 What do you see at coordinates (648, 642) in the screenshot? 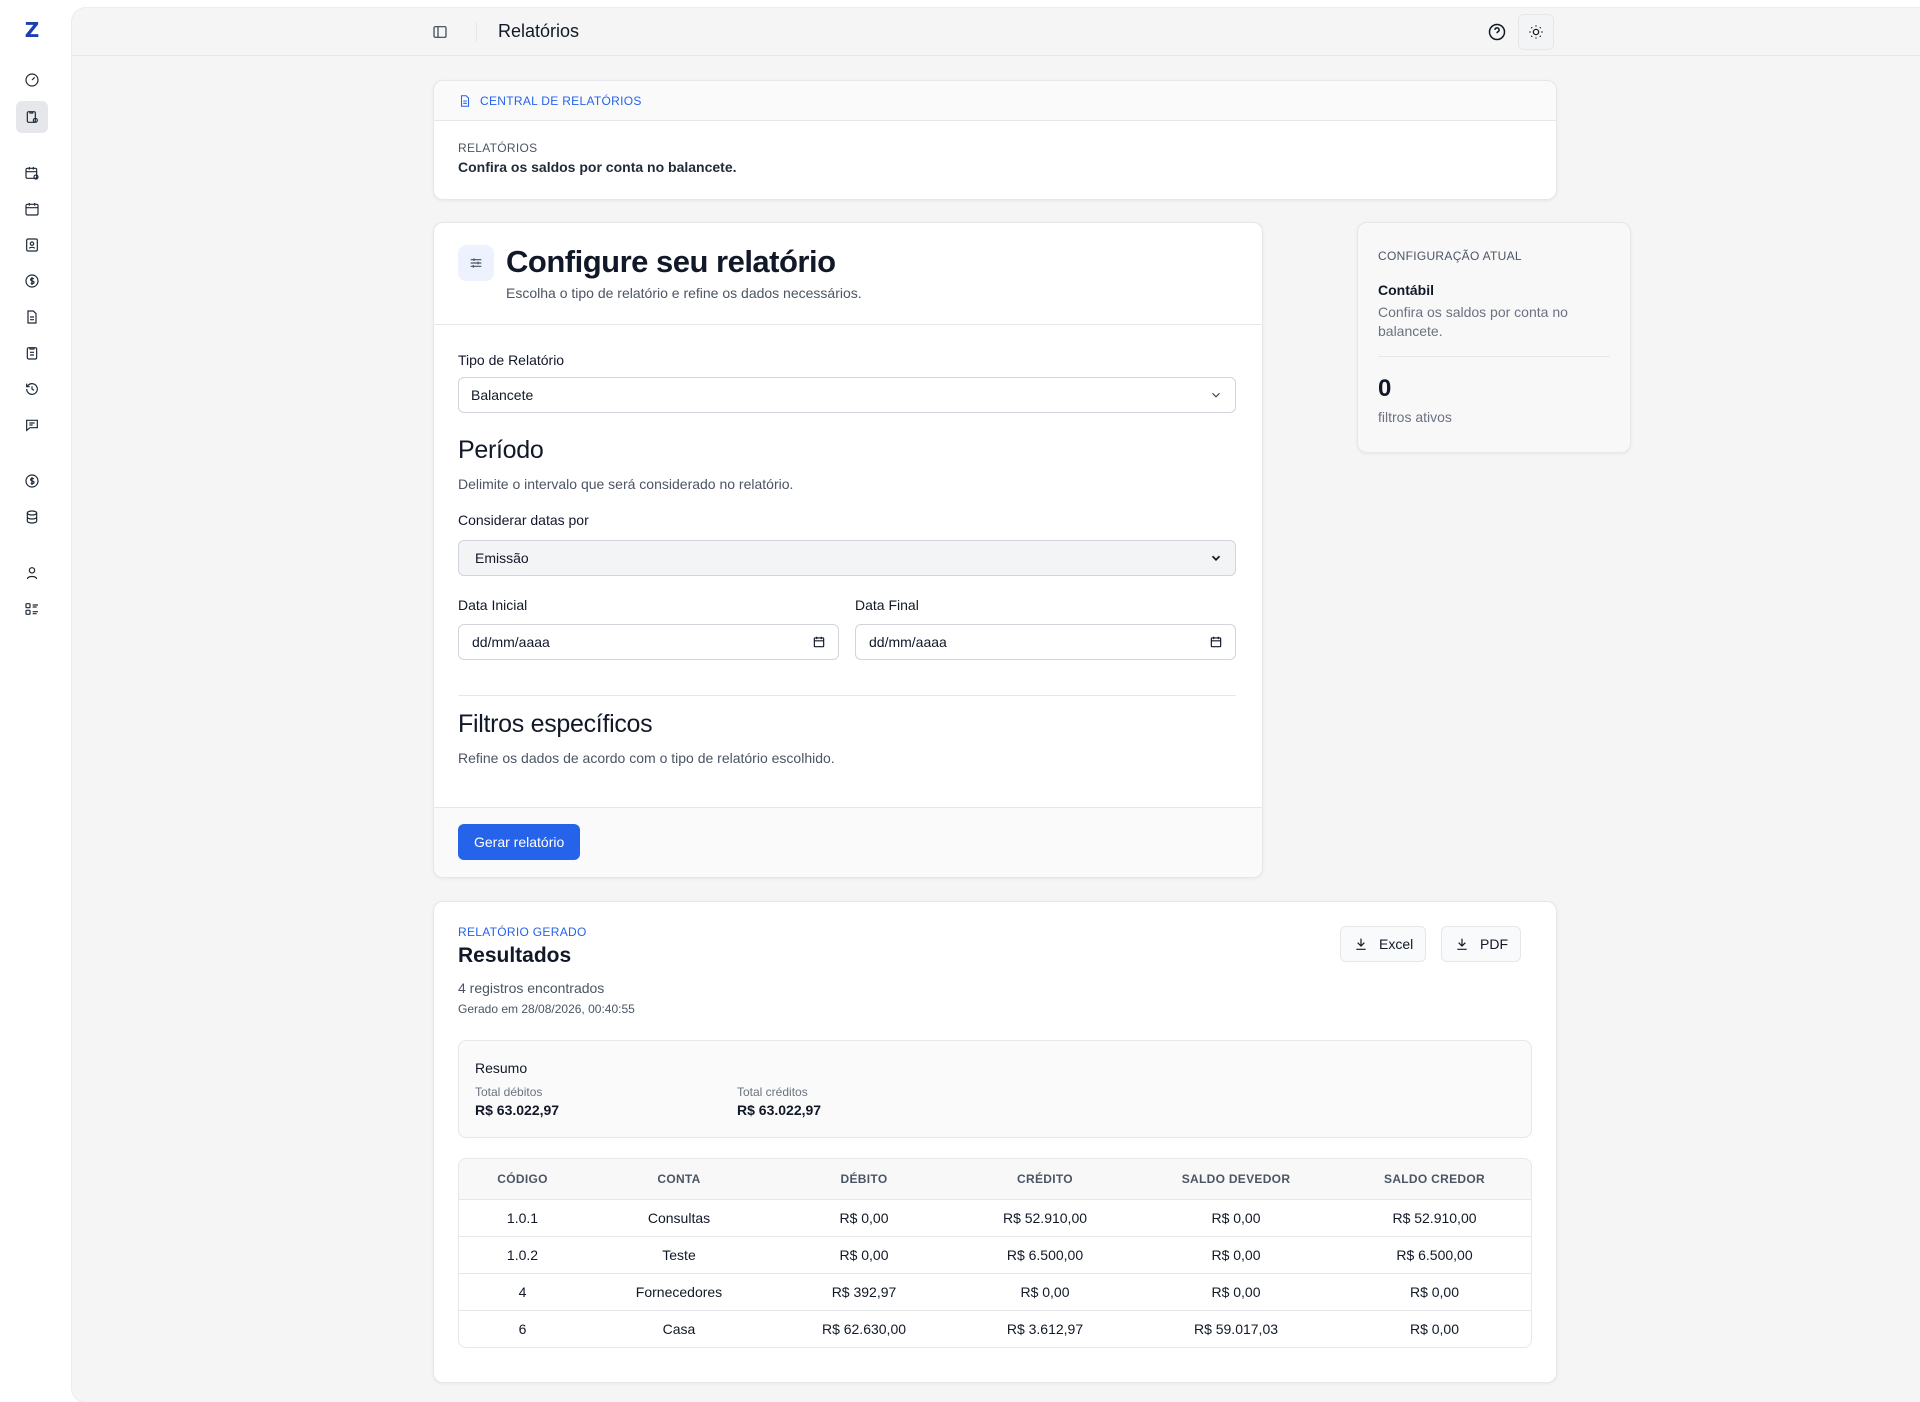
I see `start-date-input: dd/mm/aaaa` at bounding box center [648, 642].